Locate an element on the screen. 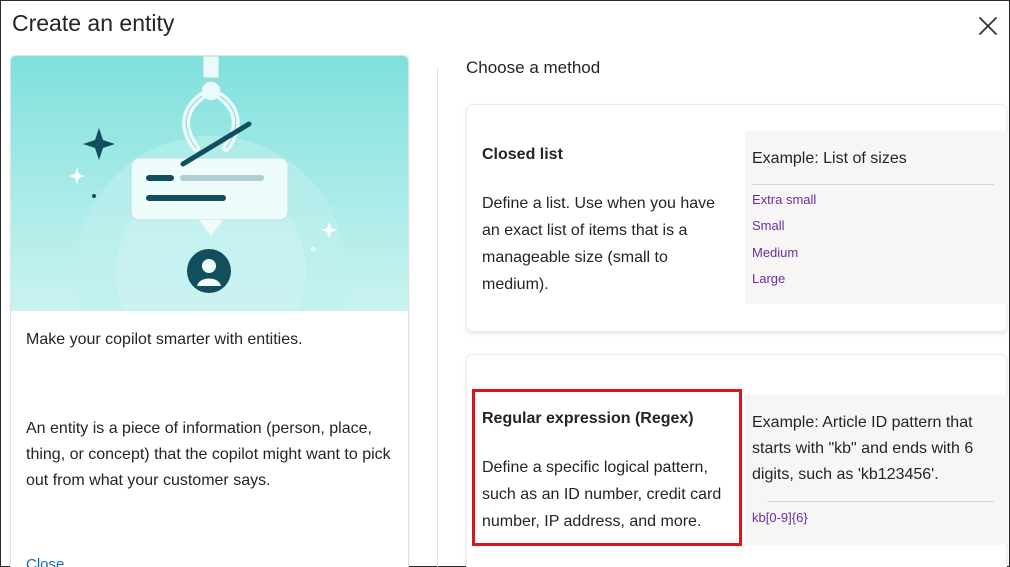 This screenshot has height=567, width=1010. vertical-divider is located at coordinates (437, 317).